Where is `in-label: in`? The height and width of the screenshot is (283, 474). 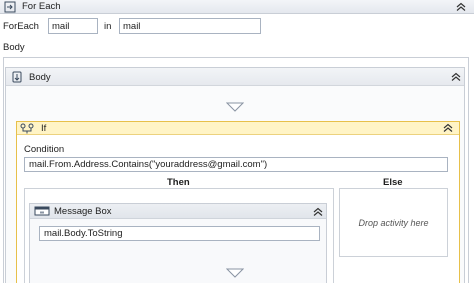
in-label: in is located at coordinates (108, 26).